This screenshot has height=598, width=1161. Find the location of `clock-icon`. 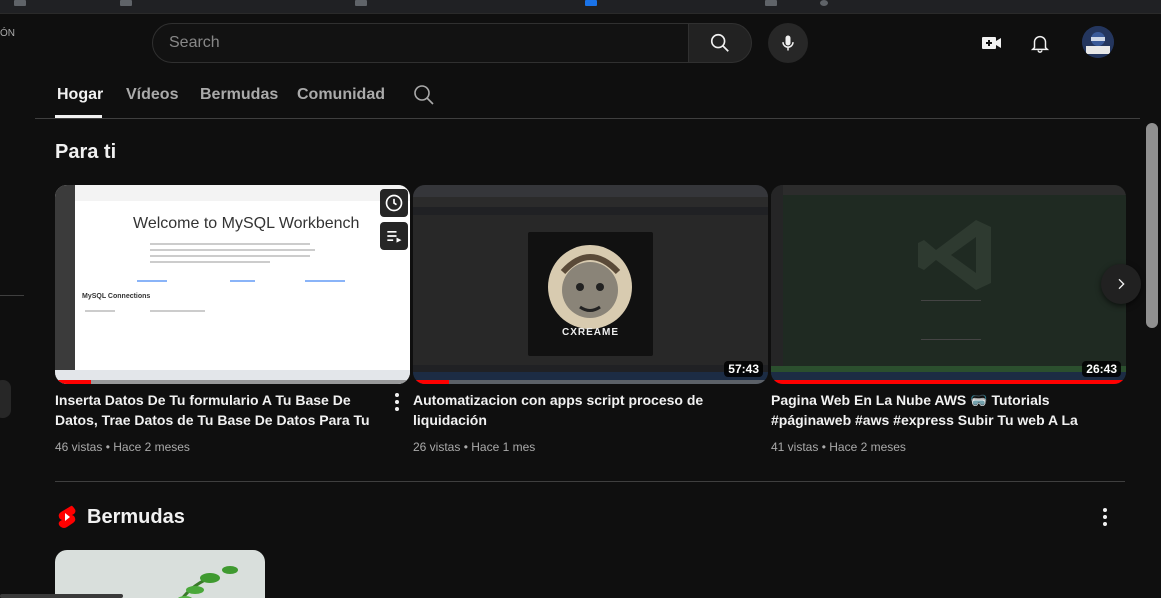

clock-icon is located at coordinates (394, 203).